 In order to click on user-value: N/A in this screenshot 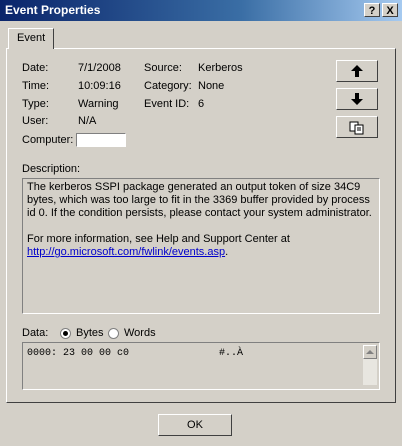, I will do `click(87, 121)`.